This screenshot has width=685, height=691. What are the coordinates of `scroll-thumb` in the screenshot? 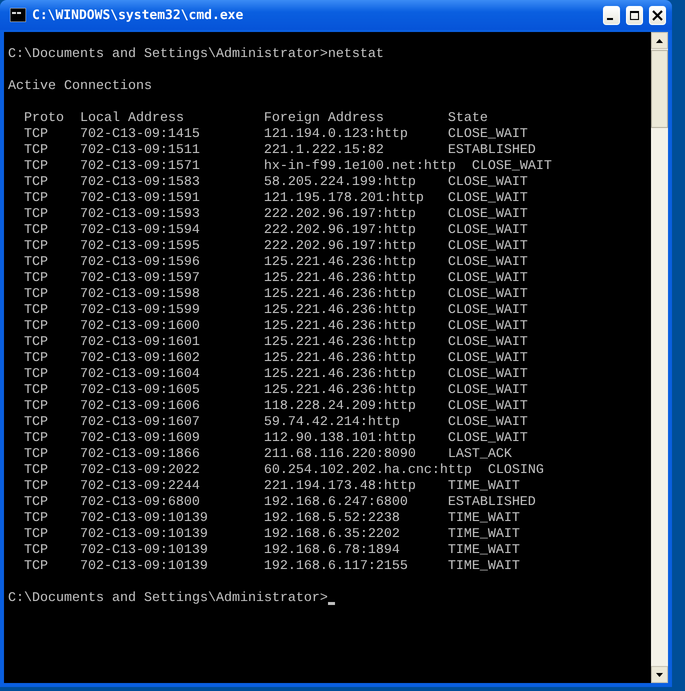 It's located at (659, 89).